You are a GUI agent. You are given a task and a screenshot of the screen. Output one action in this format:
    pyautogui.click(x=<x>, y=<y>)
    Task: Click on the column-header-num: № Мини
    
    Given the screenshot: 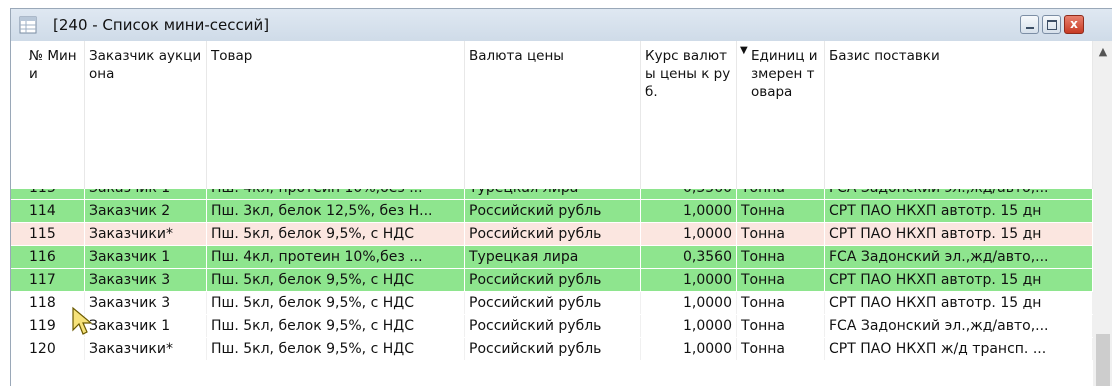 What is the action you would take?
    pyautogui.click(x=55, y=115)
    